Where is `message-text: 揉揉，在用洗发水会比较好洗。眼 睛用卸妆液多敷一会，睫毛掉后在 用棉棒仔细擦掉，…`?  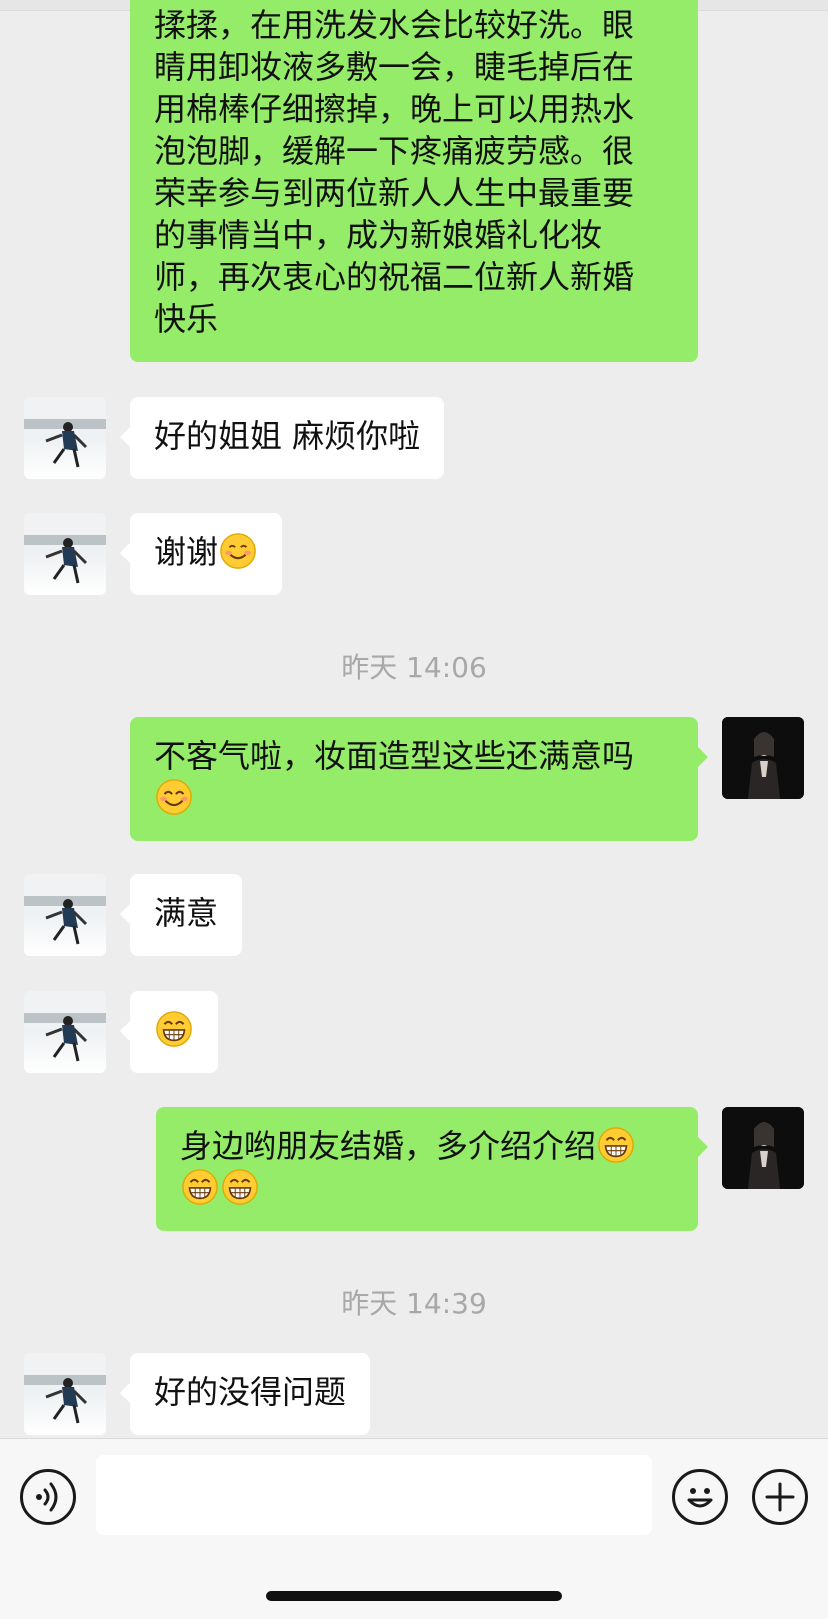 message-text: 揉揉，在用洗发水会比较好洗。眼 睛用卸妆液多敷一会，睫毛掉后在 用棉棒仔细擦掉，… is located at coordinates (394, 172).